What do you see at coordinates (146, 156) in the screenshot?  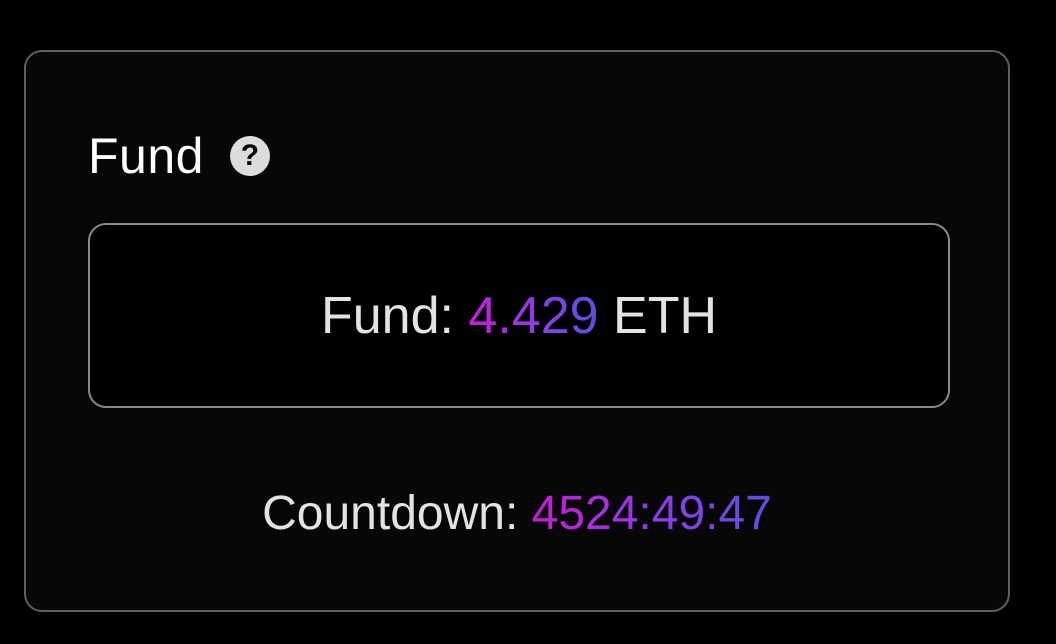 I see `card-title: Fund` at bounding box center [146, 156].